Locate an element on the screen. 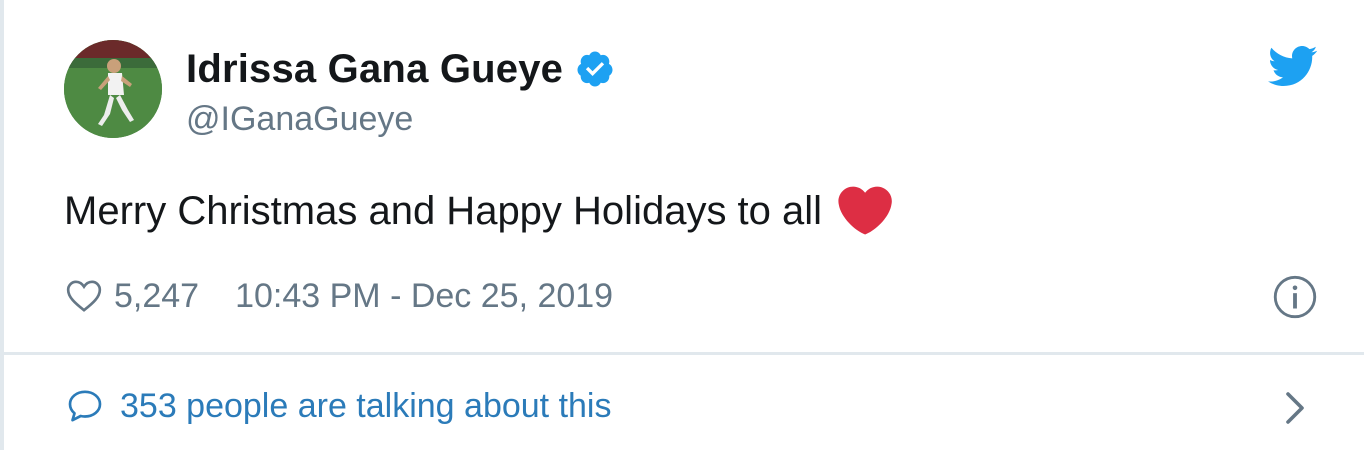  speech-bubble-icon is located at coordinates (85, 406).